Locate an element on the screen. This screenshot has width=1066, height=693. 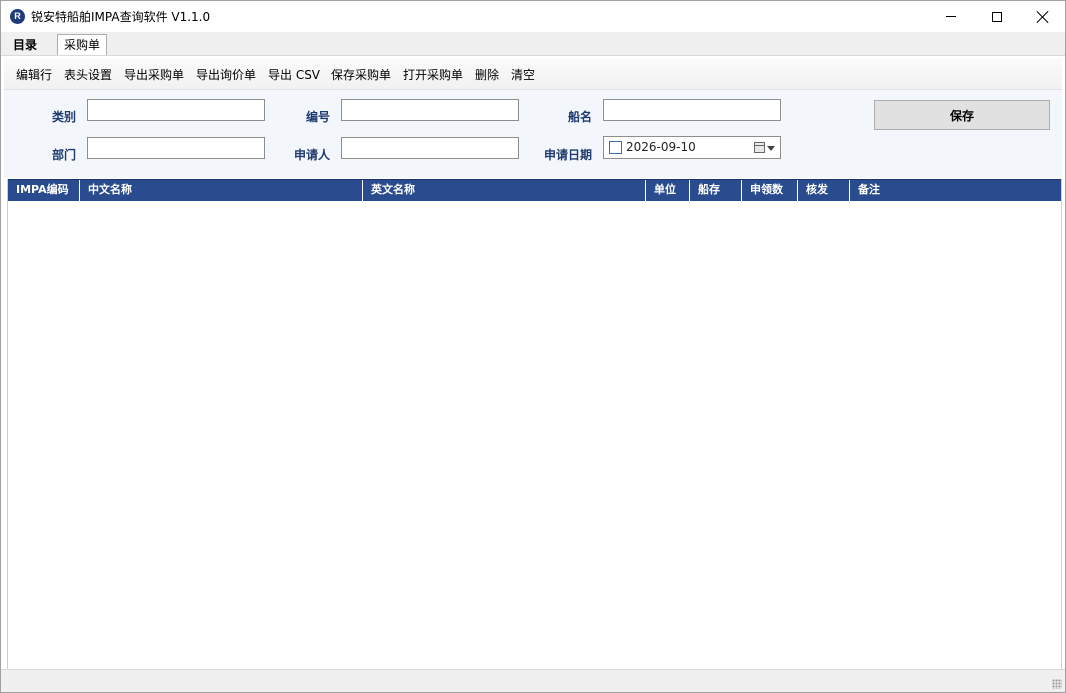
column-header-issued: 核发 is located at coordinates (824, 191).